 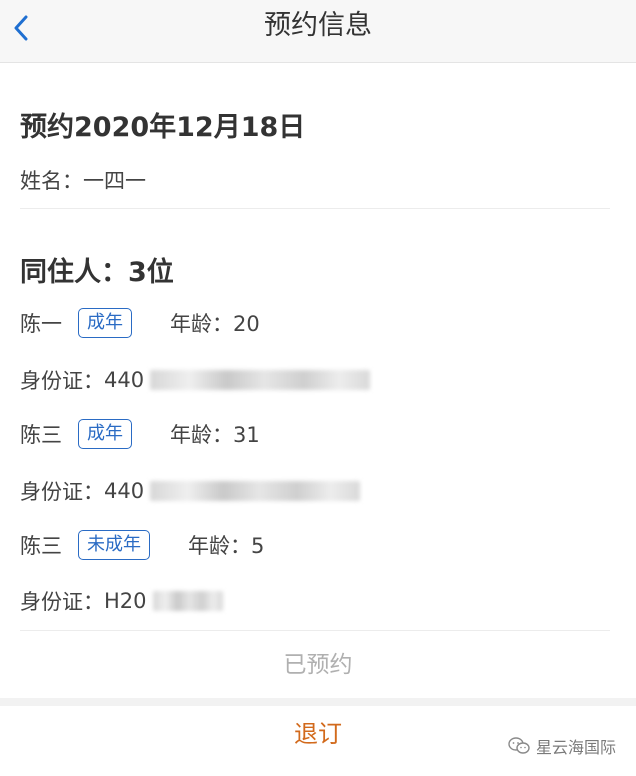 I want to click on companion-age: 年龄：31, so click(x=215, y=434).